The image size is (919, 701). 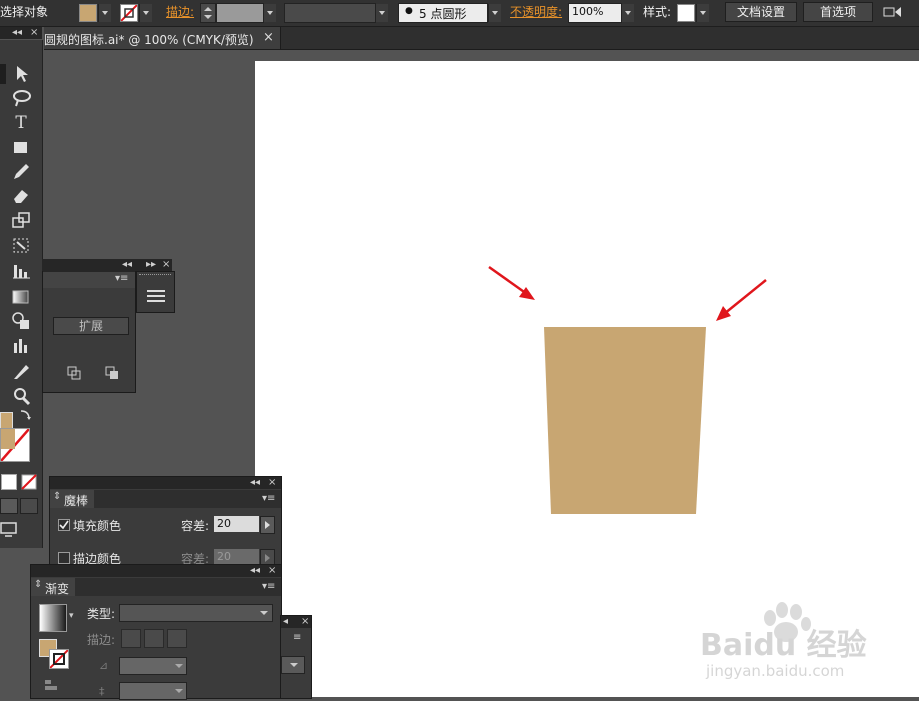 I want to click on opacity-label: 不透明度:, so click(x=536, y=12).